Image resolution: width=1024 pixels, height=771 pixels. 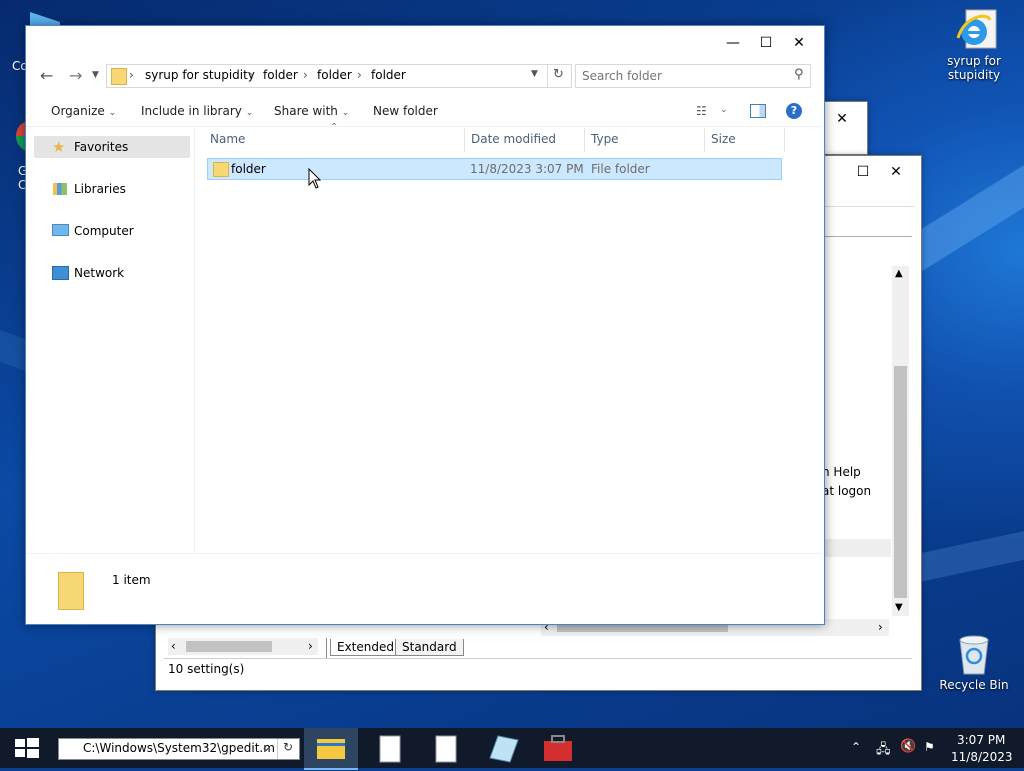 I want to click on search-input, so click(x=682, y=76).